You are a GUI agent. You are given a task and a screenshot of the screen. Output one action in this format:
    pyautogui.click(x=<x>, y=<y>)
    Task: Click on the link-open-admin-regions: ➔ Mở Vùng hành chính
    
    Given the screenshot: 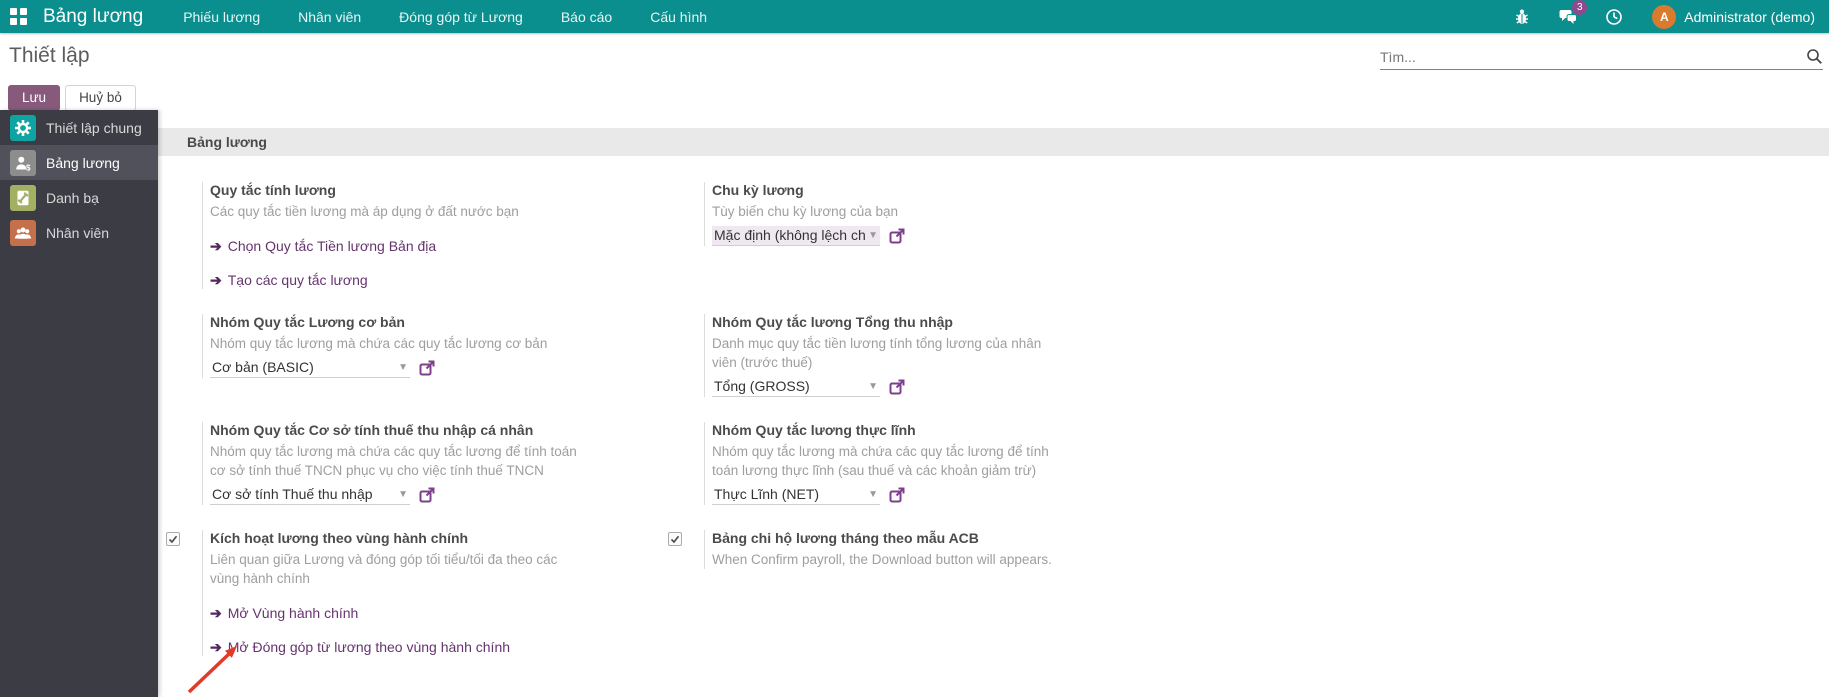 What is the action you would take?
    pyautogui.click(x=399, y=613)
    